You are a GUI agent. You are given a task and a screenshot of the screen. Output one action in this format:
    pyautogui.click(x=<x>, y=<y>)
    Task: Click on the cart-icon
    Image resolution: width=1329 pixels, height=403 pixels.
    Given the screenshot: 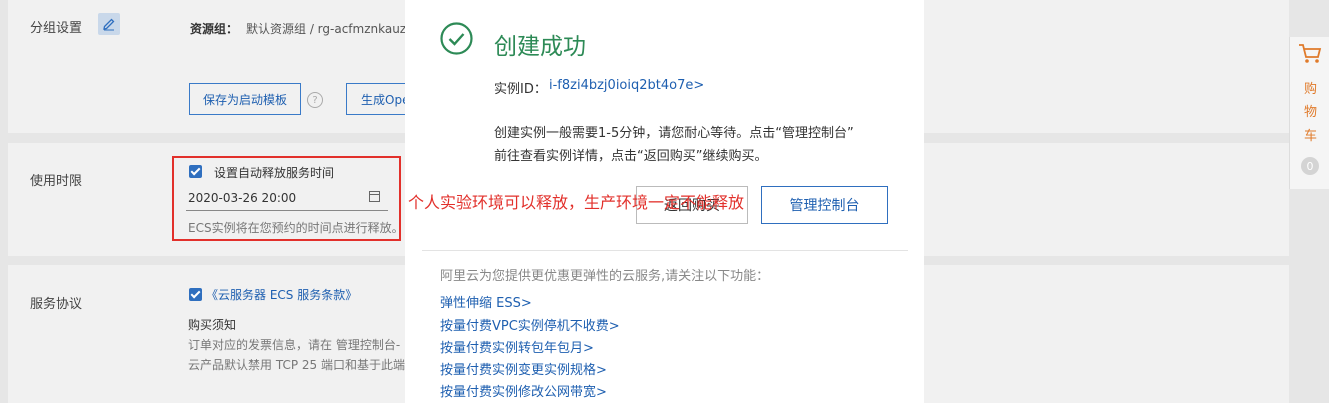 What is the action you would take?
    pyautogui.click(x=1310, y=53)
    